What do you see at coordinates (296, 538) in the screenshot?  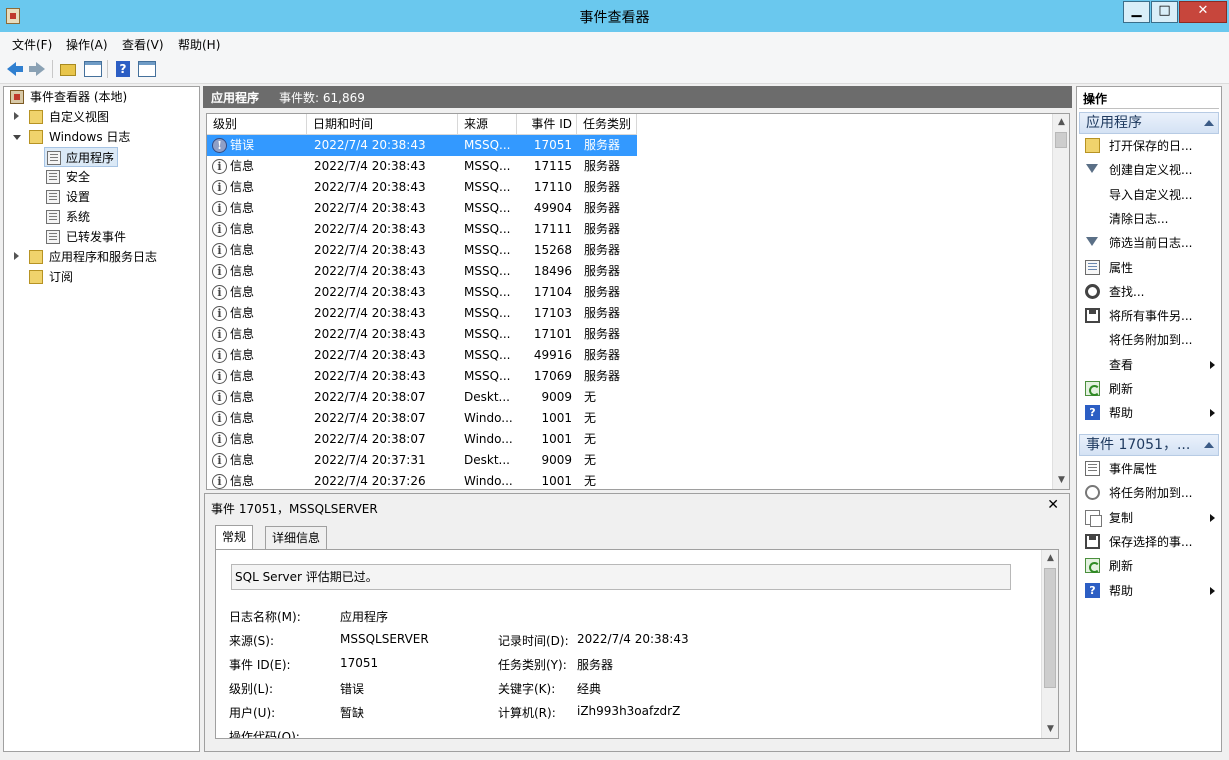 I see `tab-details: 详细信息` at bounding box center [296, 538].